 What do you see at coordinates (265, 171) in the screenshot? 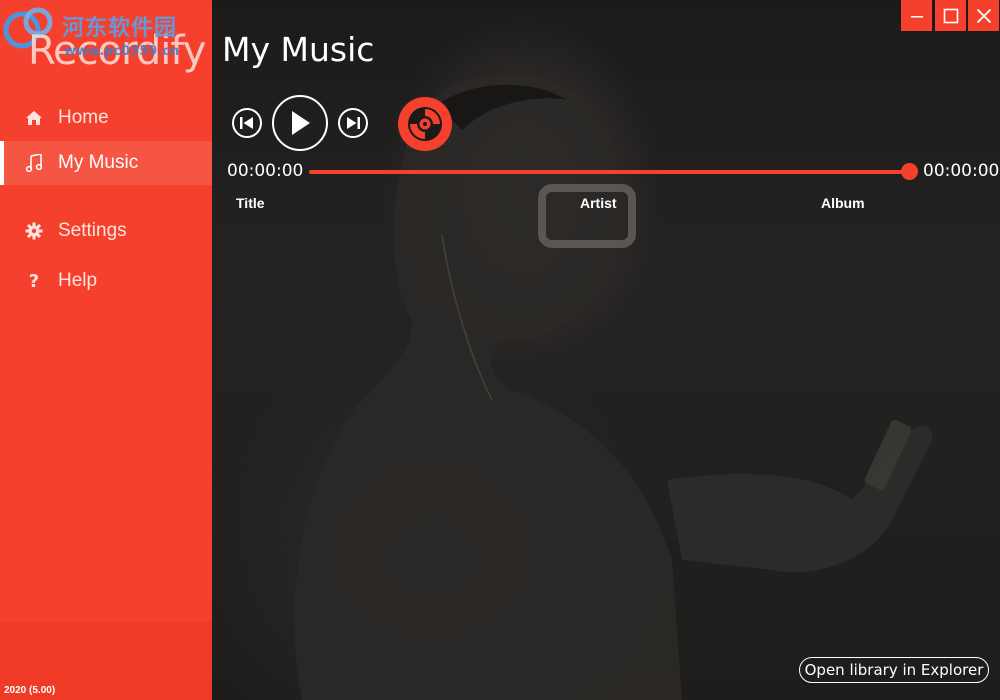
I see `current-time: 00:00:00` at bounding box center [265, 171].